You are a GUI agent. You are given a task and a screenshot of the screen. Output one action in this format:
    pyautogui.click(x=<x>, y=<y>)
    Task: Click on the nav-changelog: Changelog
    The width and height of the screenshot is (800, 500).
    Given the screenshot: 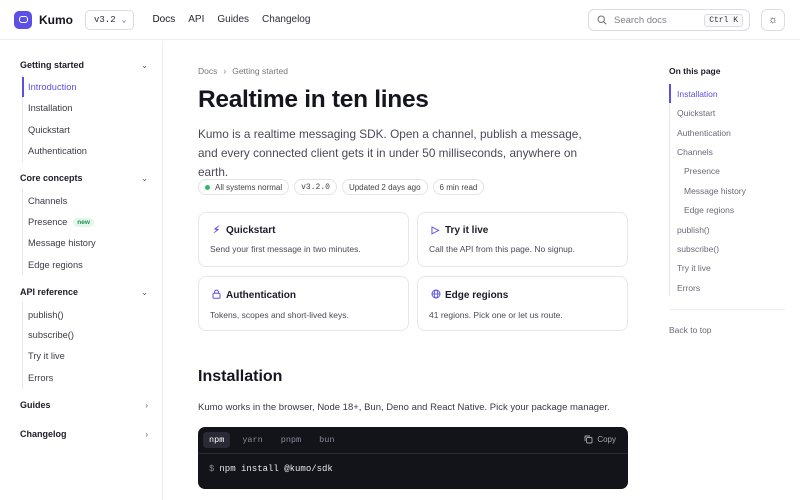 What is the action you would take?
    pyautogui.click(x=286, y=19)
    